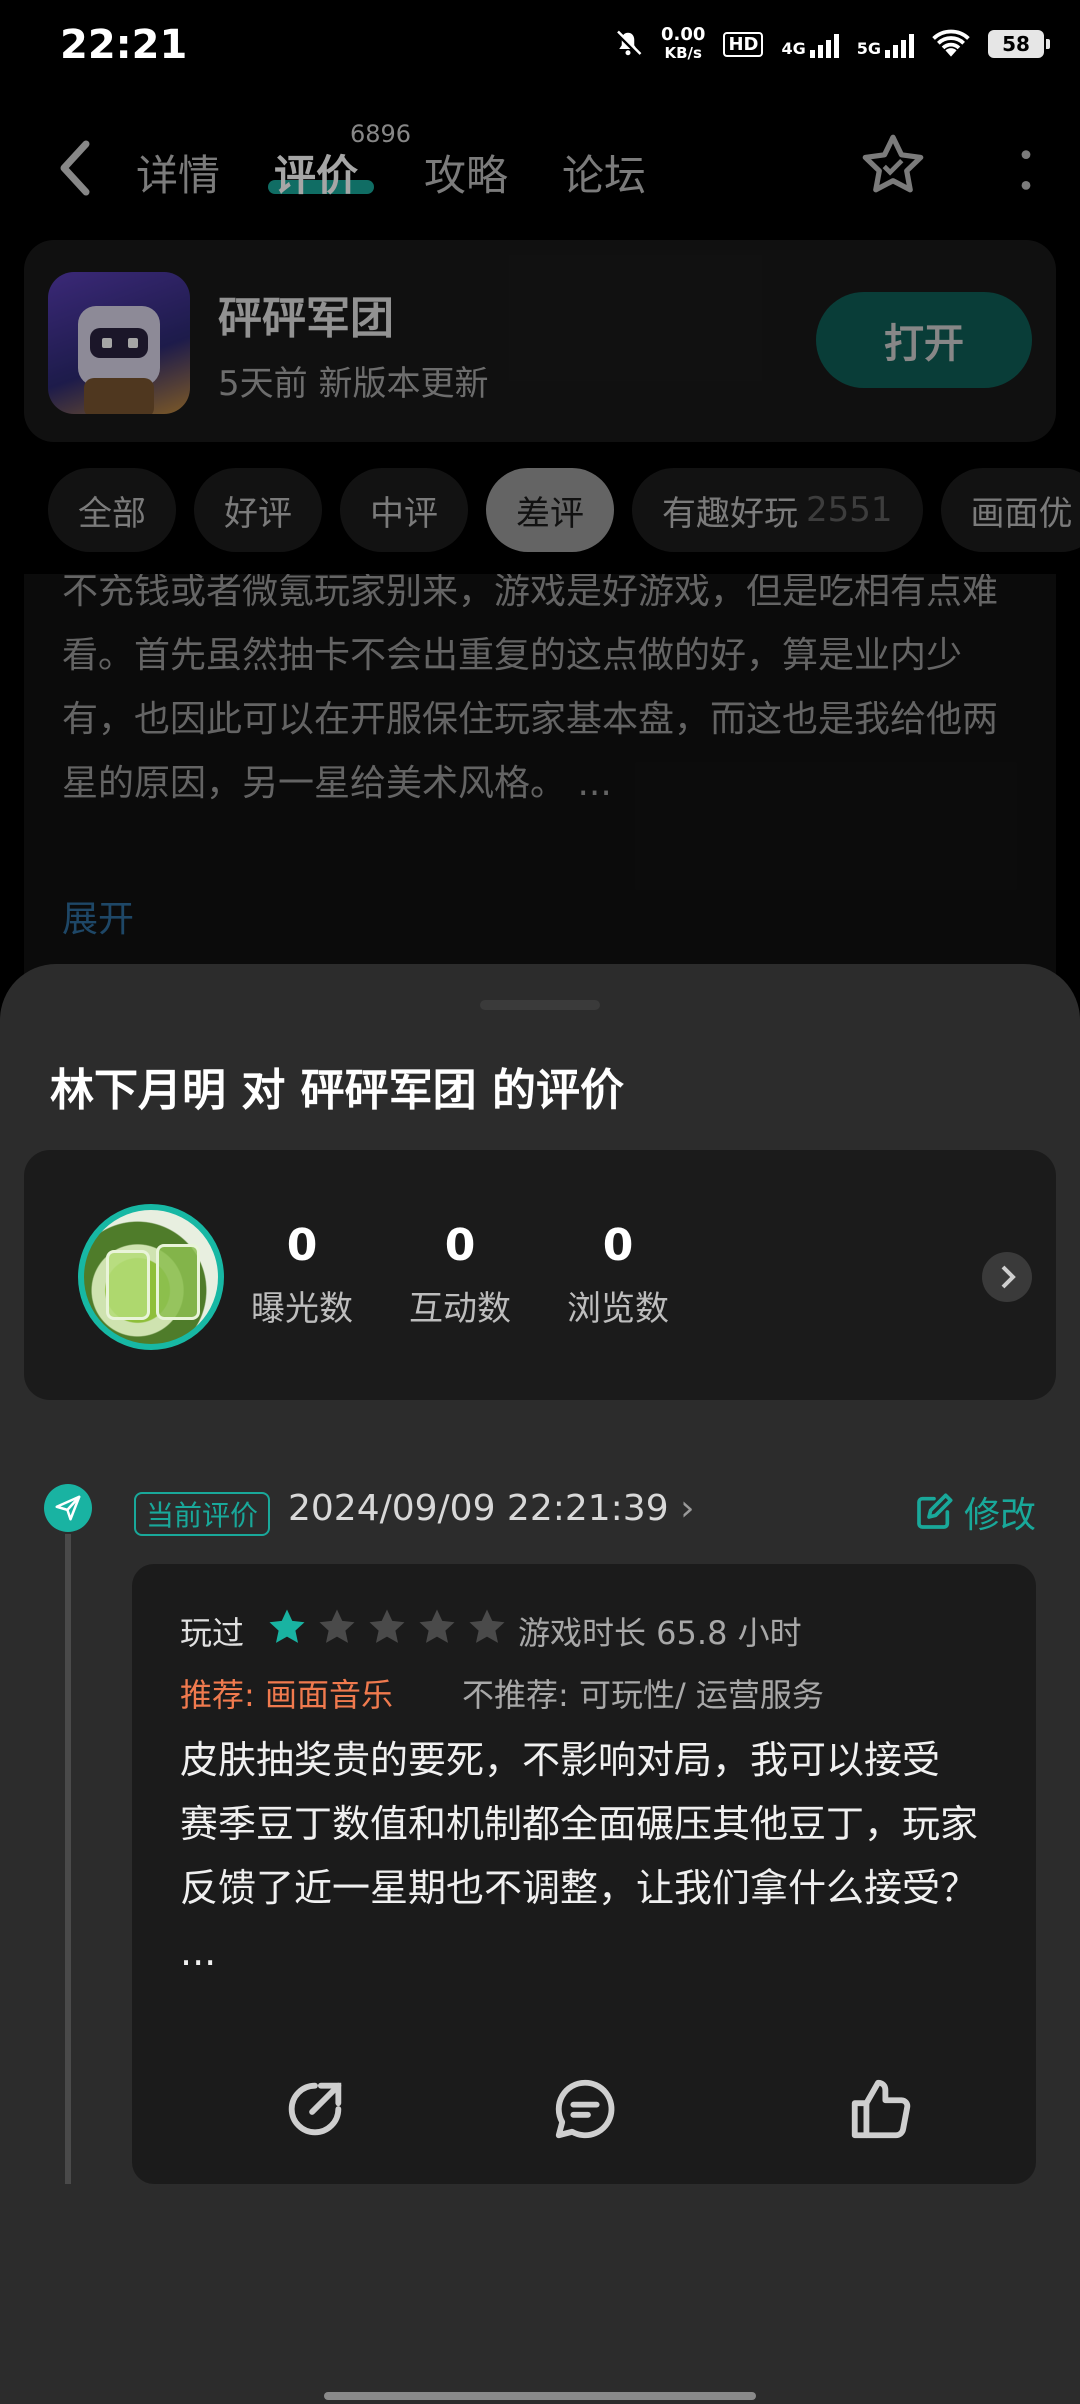 This screenshot has height=2404, width=1080. Describe the element at coordinates (643, 1695) in the screenshot. I see `not-recommend-tags: 不推荐: 可玩性/ 运营服务` at that location.